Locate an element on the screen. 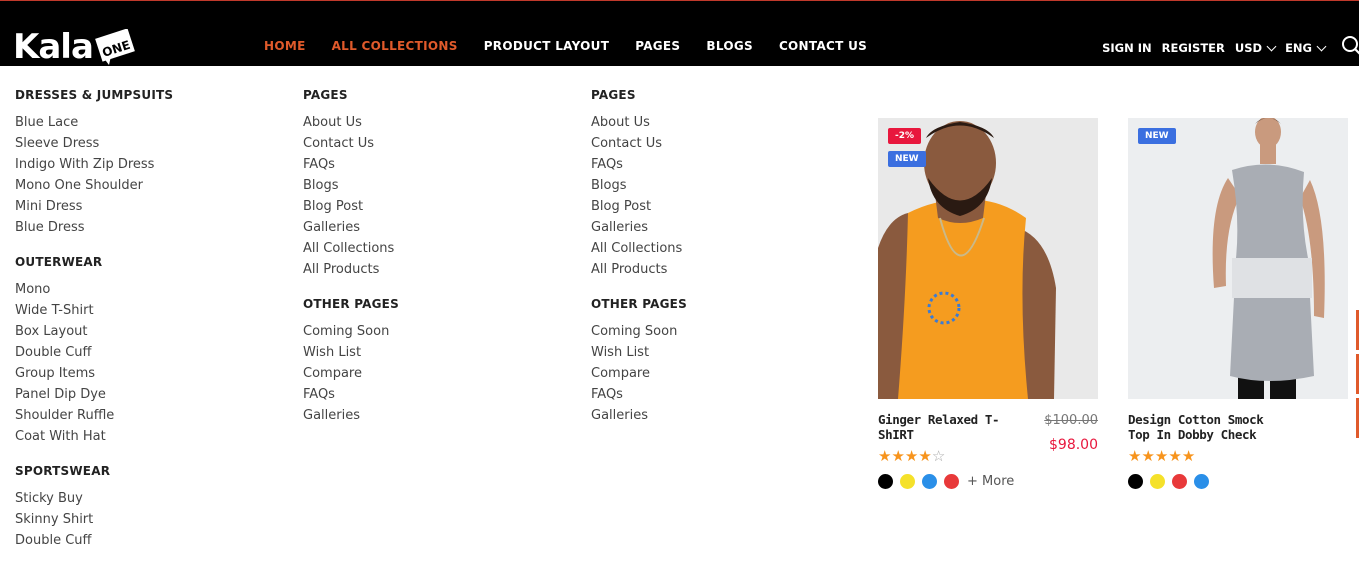 This screenshot has width=1359, height=565. language-label: ENG is located at coordinates (1298, 48).